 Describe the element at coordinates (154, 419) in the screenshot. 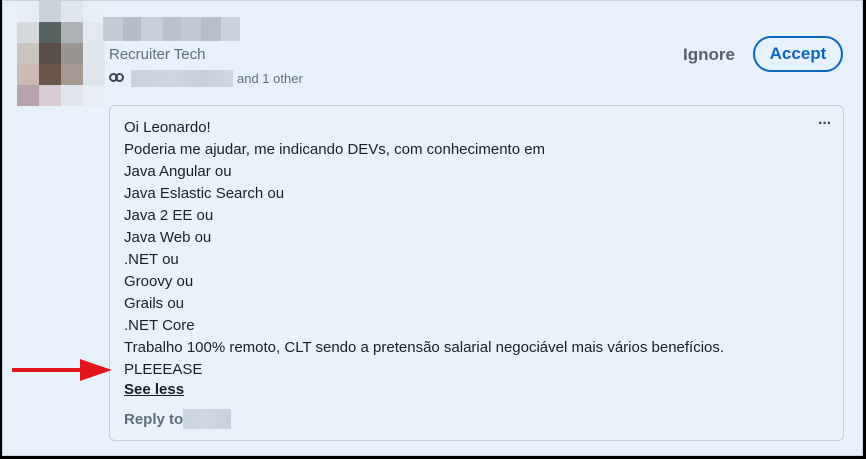

I see `reply-label: Reply to` at that location.